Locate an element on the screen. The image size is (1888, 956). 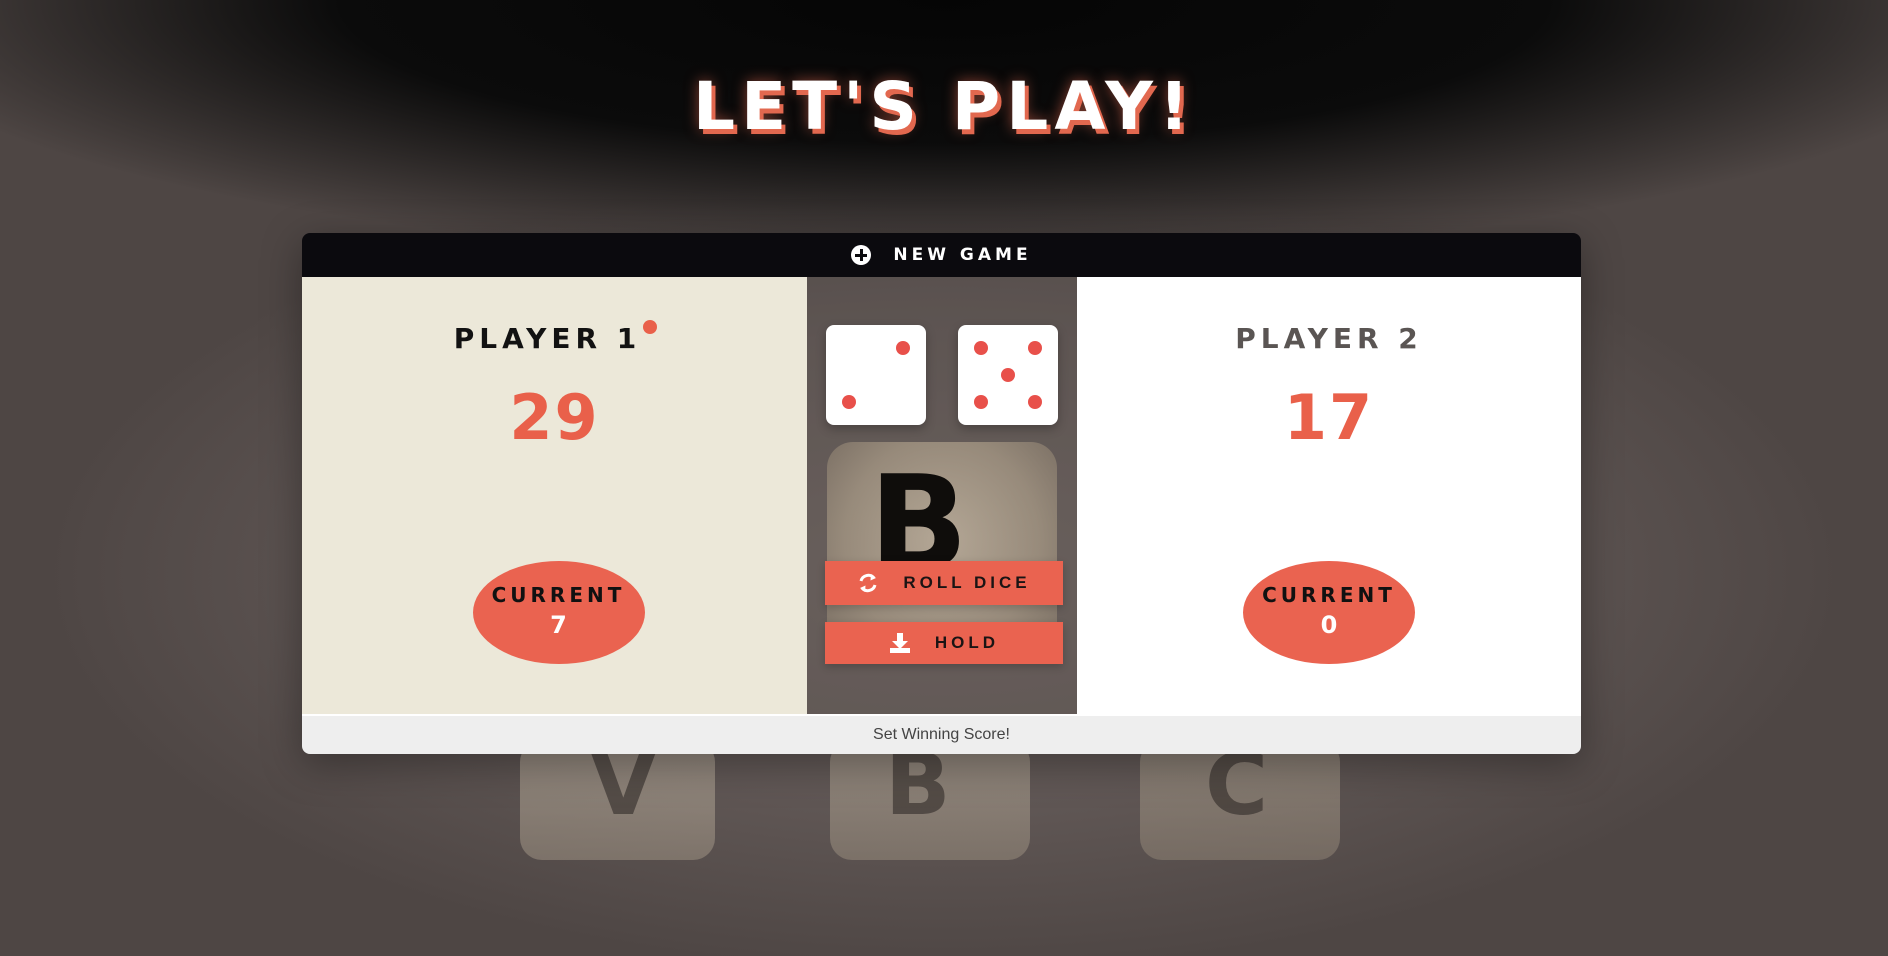
new-game-label: NEW GAME is located at coordinates (962, 255).